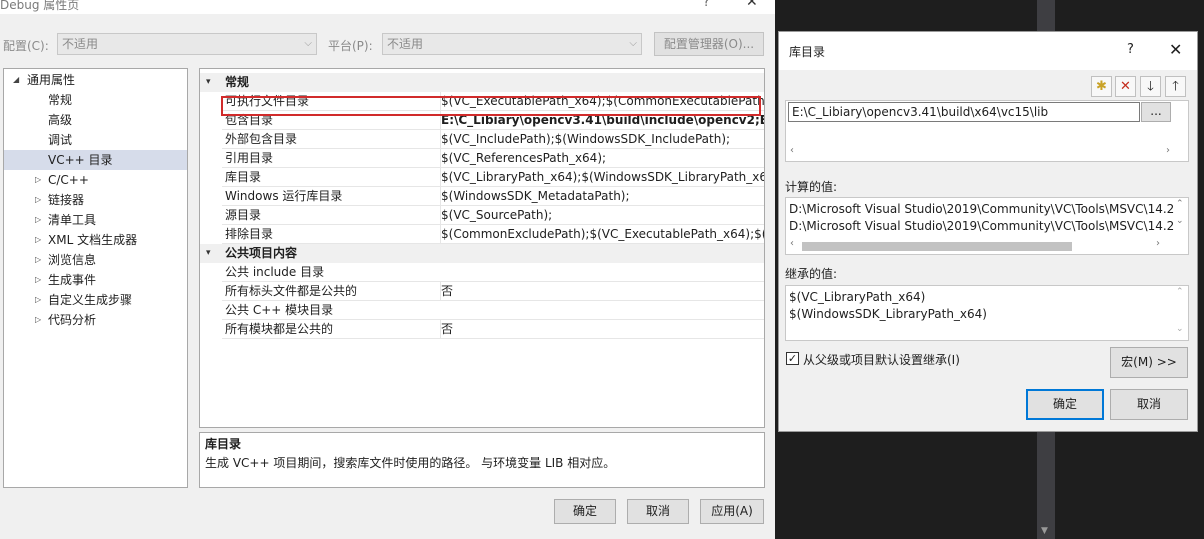 The width and height of the screenshot is (1204, 539). I want to click on lib-close-button: ✕, so click(1175, 49).